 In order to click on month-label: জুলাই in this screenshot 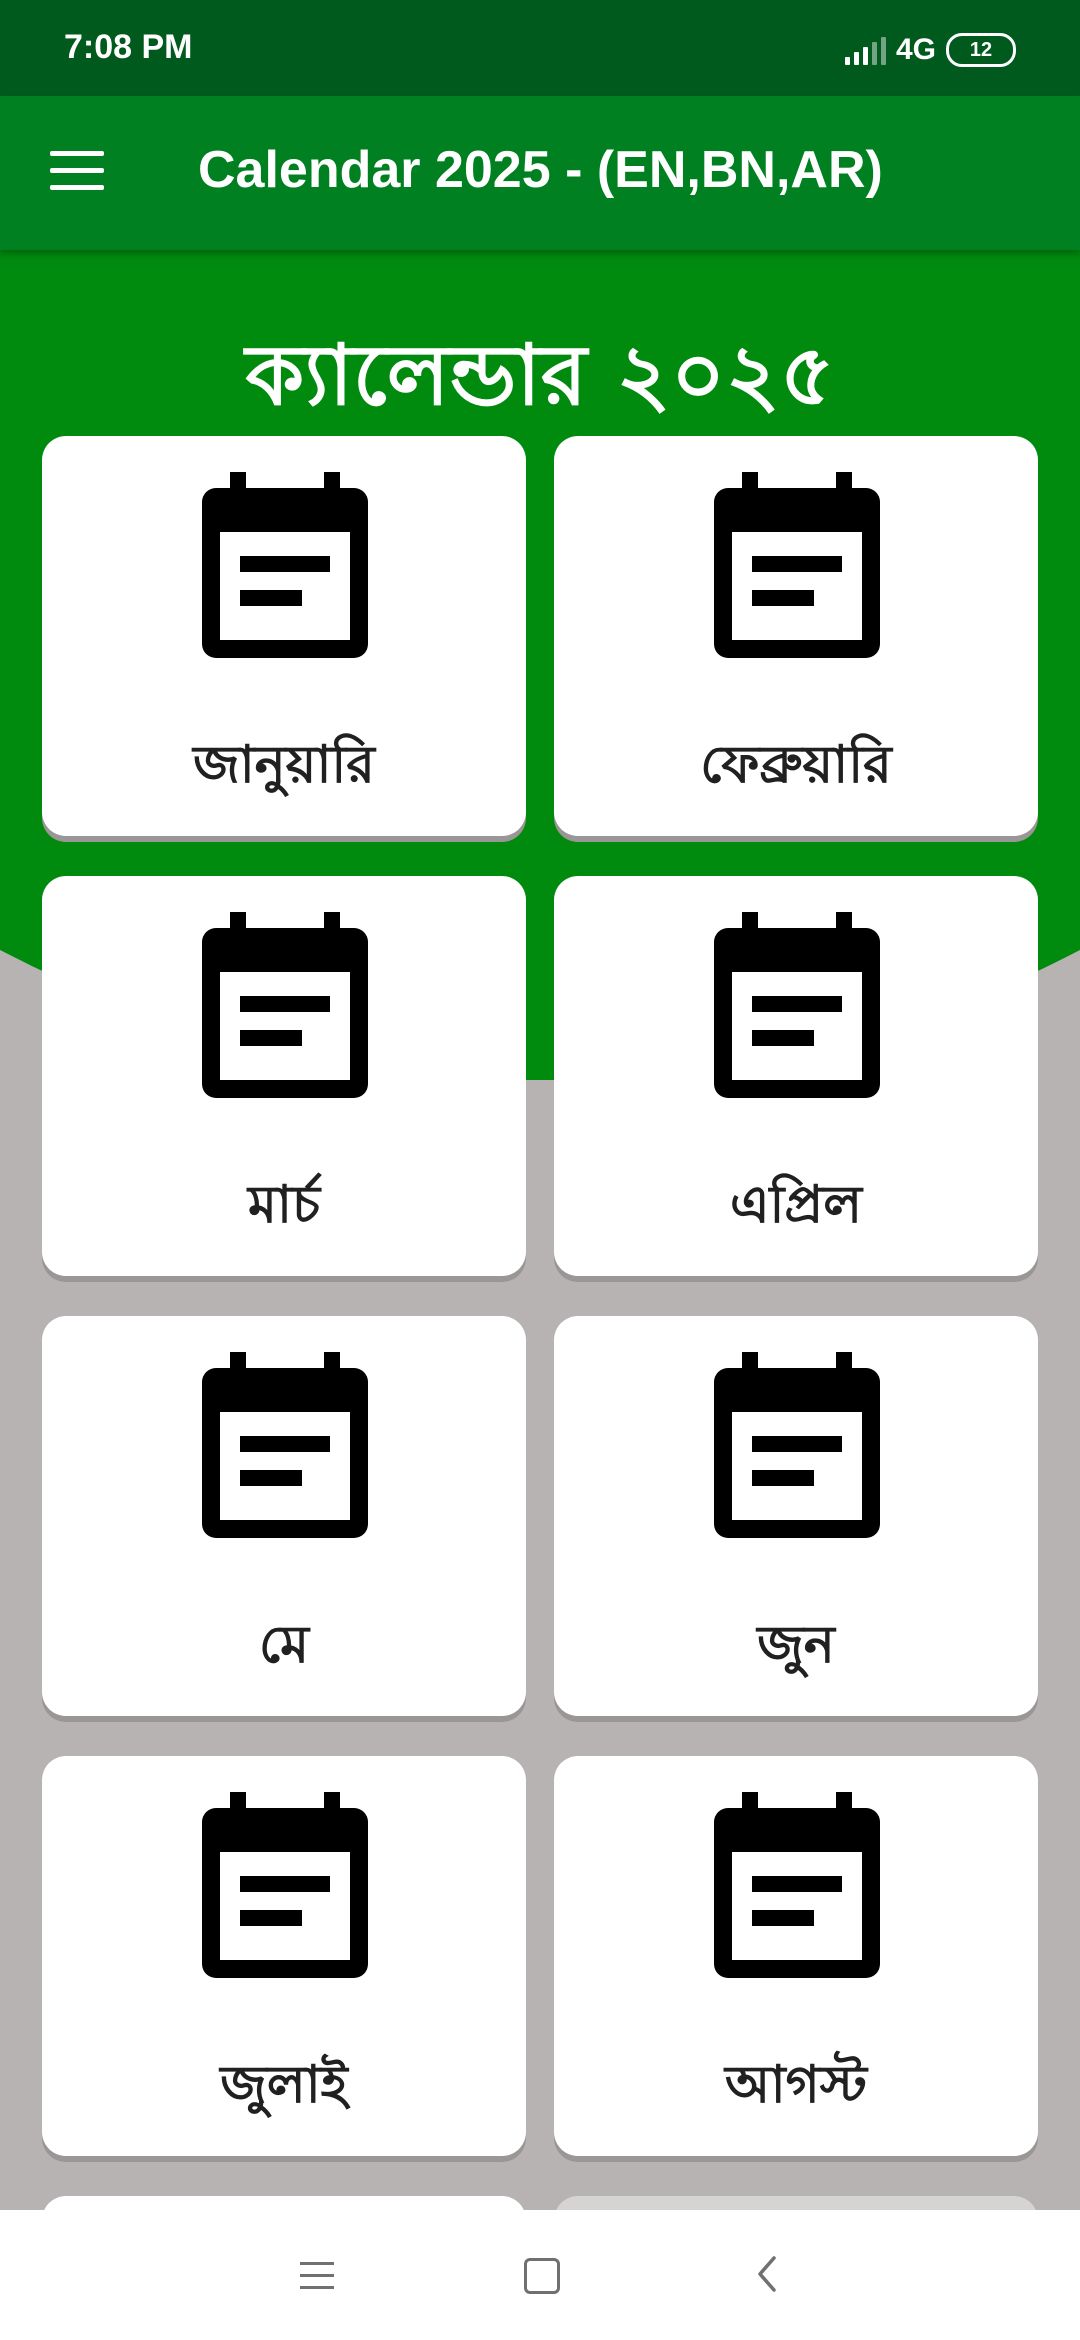, I will do `click(284, 2085)`.